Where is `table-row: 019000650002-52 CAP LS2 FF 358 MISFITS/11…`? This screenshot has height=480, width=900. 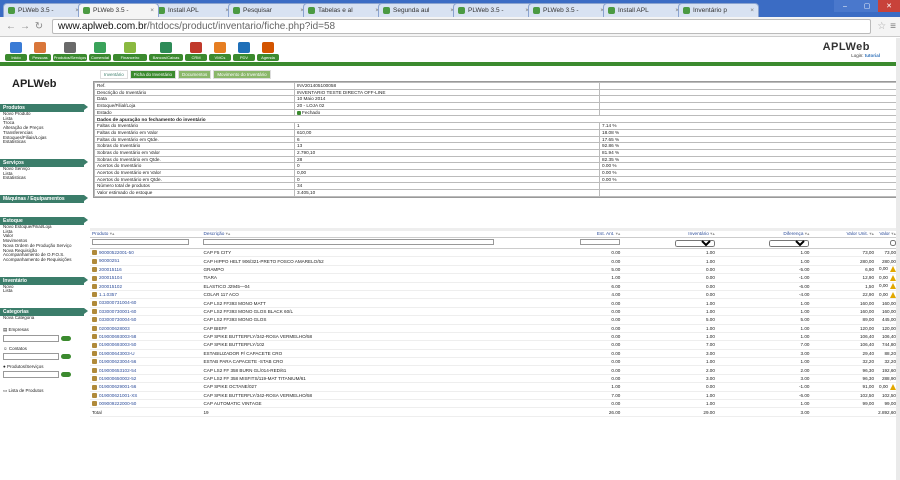 table-row: 019000650002-52 CAP LS2 FF 358 MISFITS/11… is located at coordinates (494, 379).